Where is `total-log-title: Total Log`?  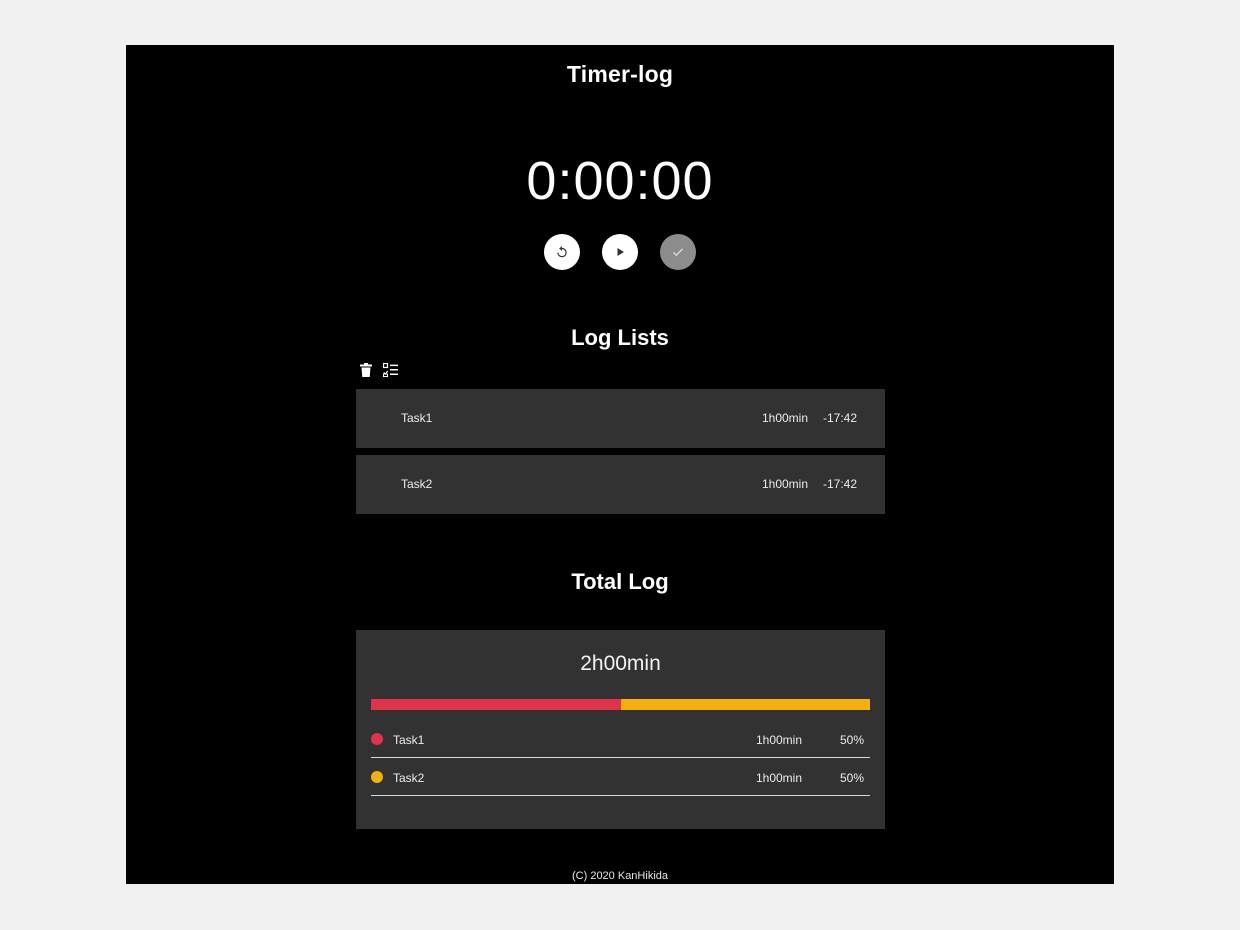
total-log-title: Total Log is located at coordinates (620, 581).